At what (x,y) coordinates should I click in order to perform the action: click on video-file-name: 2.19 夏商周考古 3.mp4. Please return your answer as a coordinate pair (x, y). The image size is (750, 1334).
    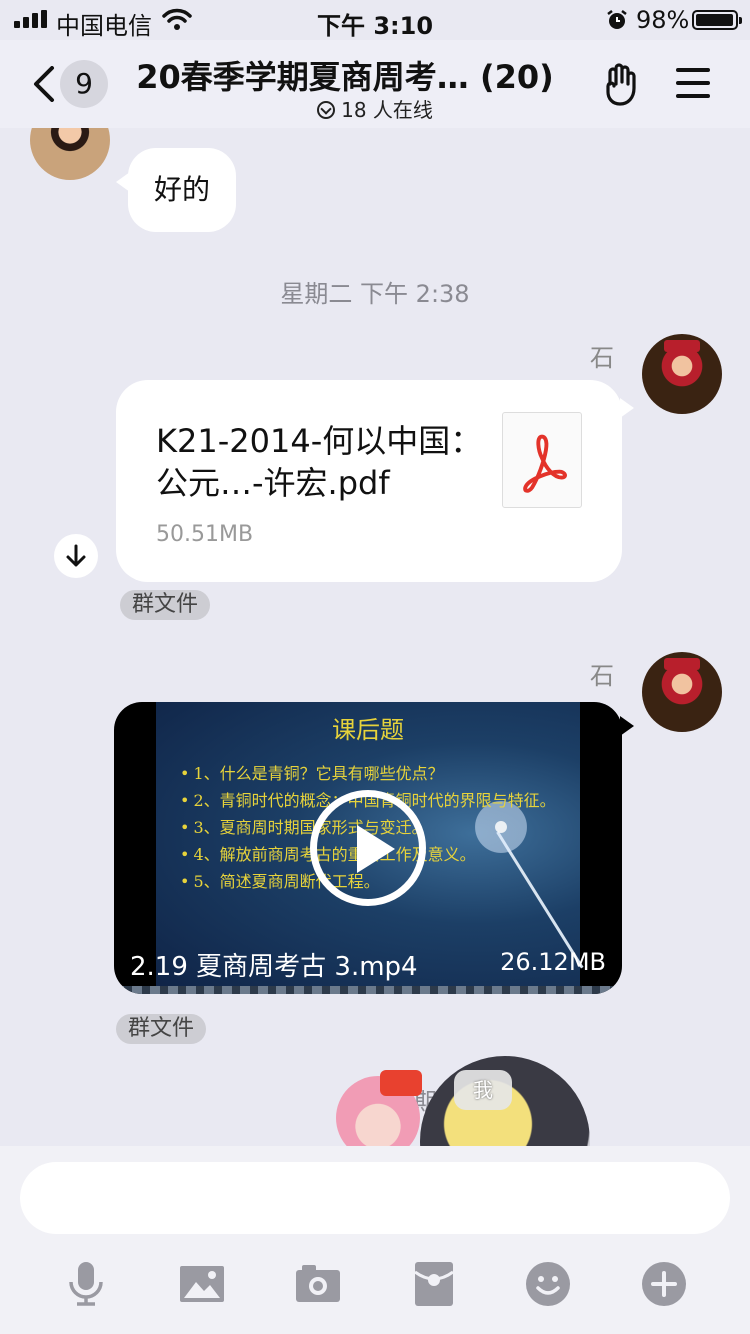
    Looking at the image, I should click on (274, 967).